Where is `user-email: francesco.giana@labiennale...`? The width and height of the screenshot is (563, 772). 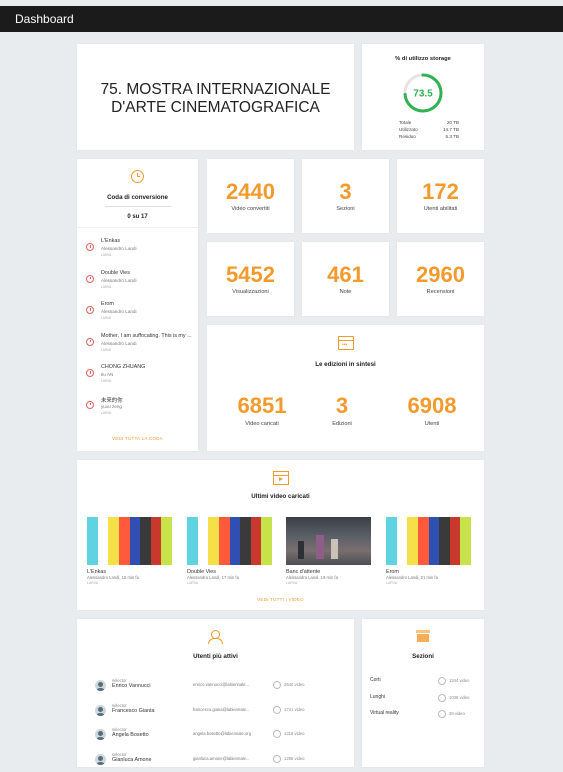 user-email: francesco.giana@labiennale... is located at coordinates (221, 709).